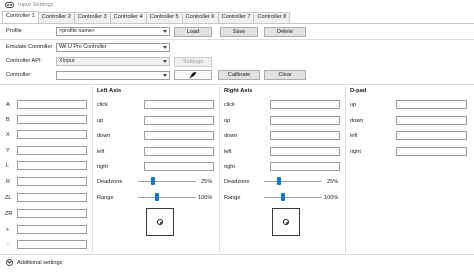  Describe the element at coordinates (358, 91) in the screenshot. I see `dpad-heading: D-pad` at that location.